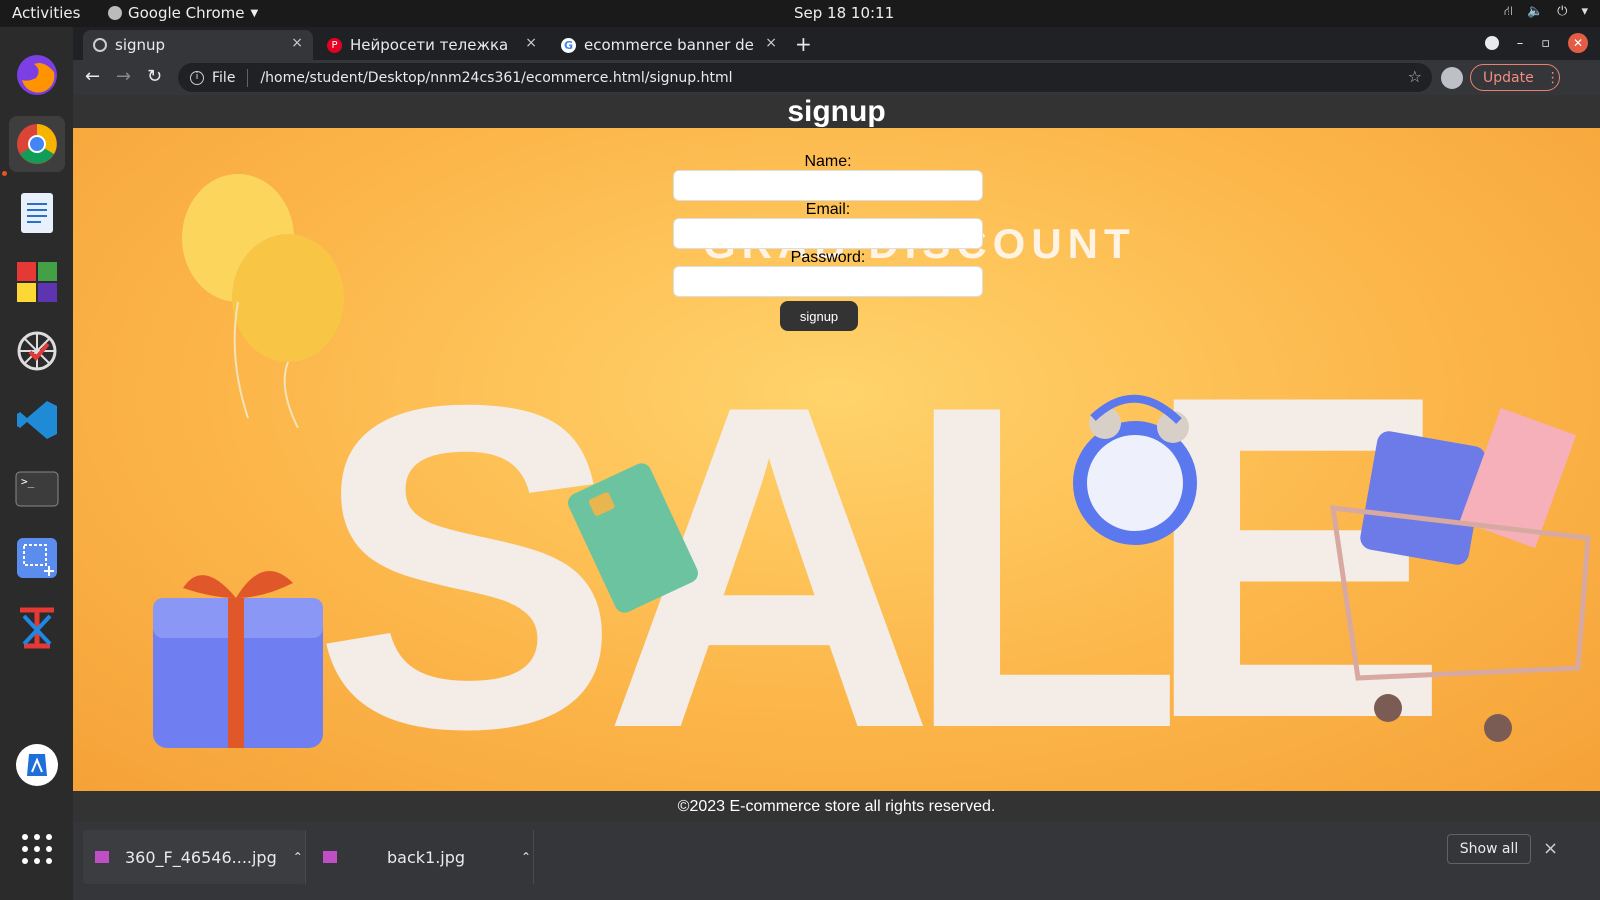 This screenshot has height=900, width=1600. I want to click on software-icon, so click(37, 765).